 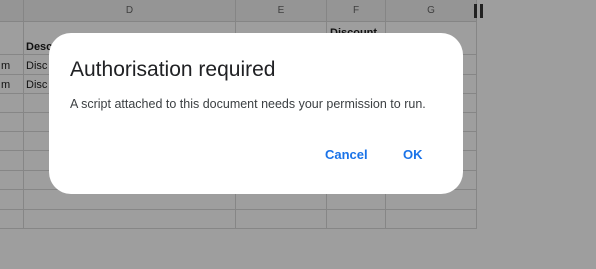 I want to click on column-header-e: E, so click(x=281, y=11).